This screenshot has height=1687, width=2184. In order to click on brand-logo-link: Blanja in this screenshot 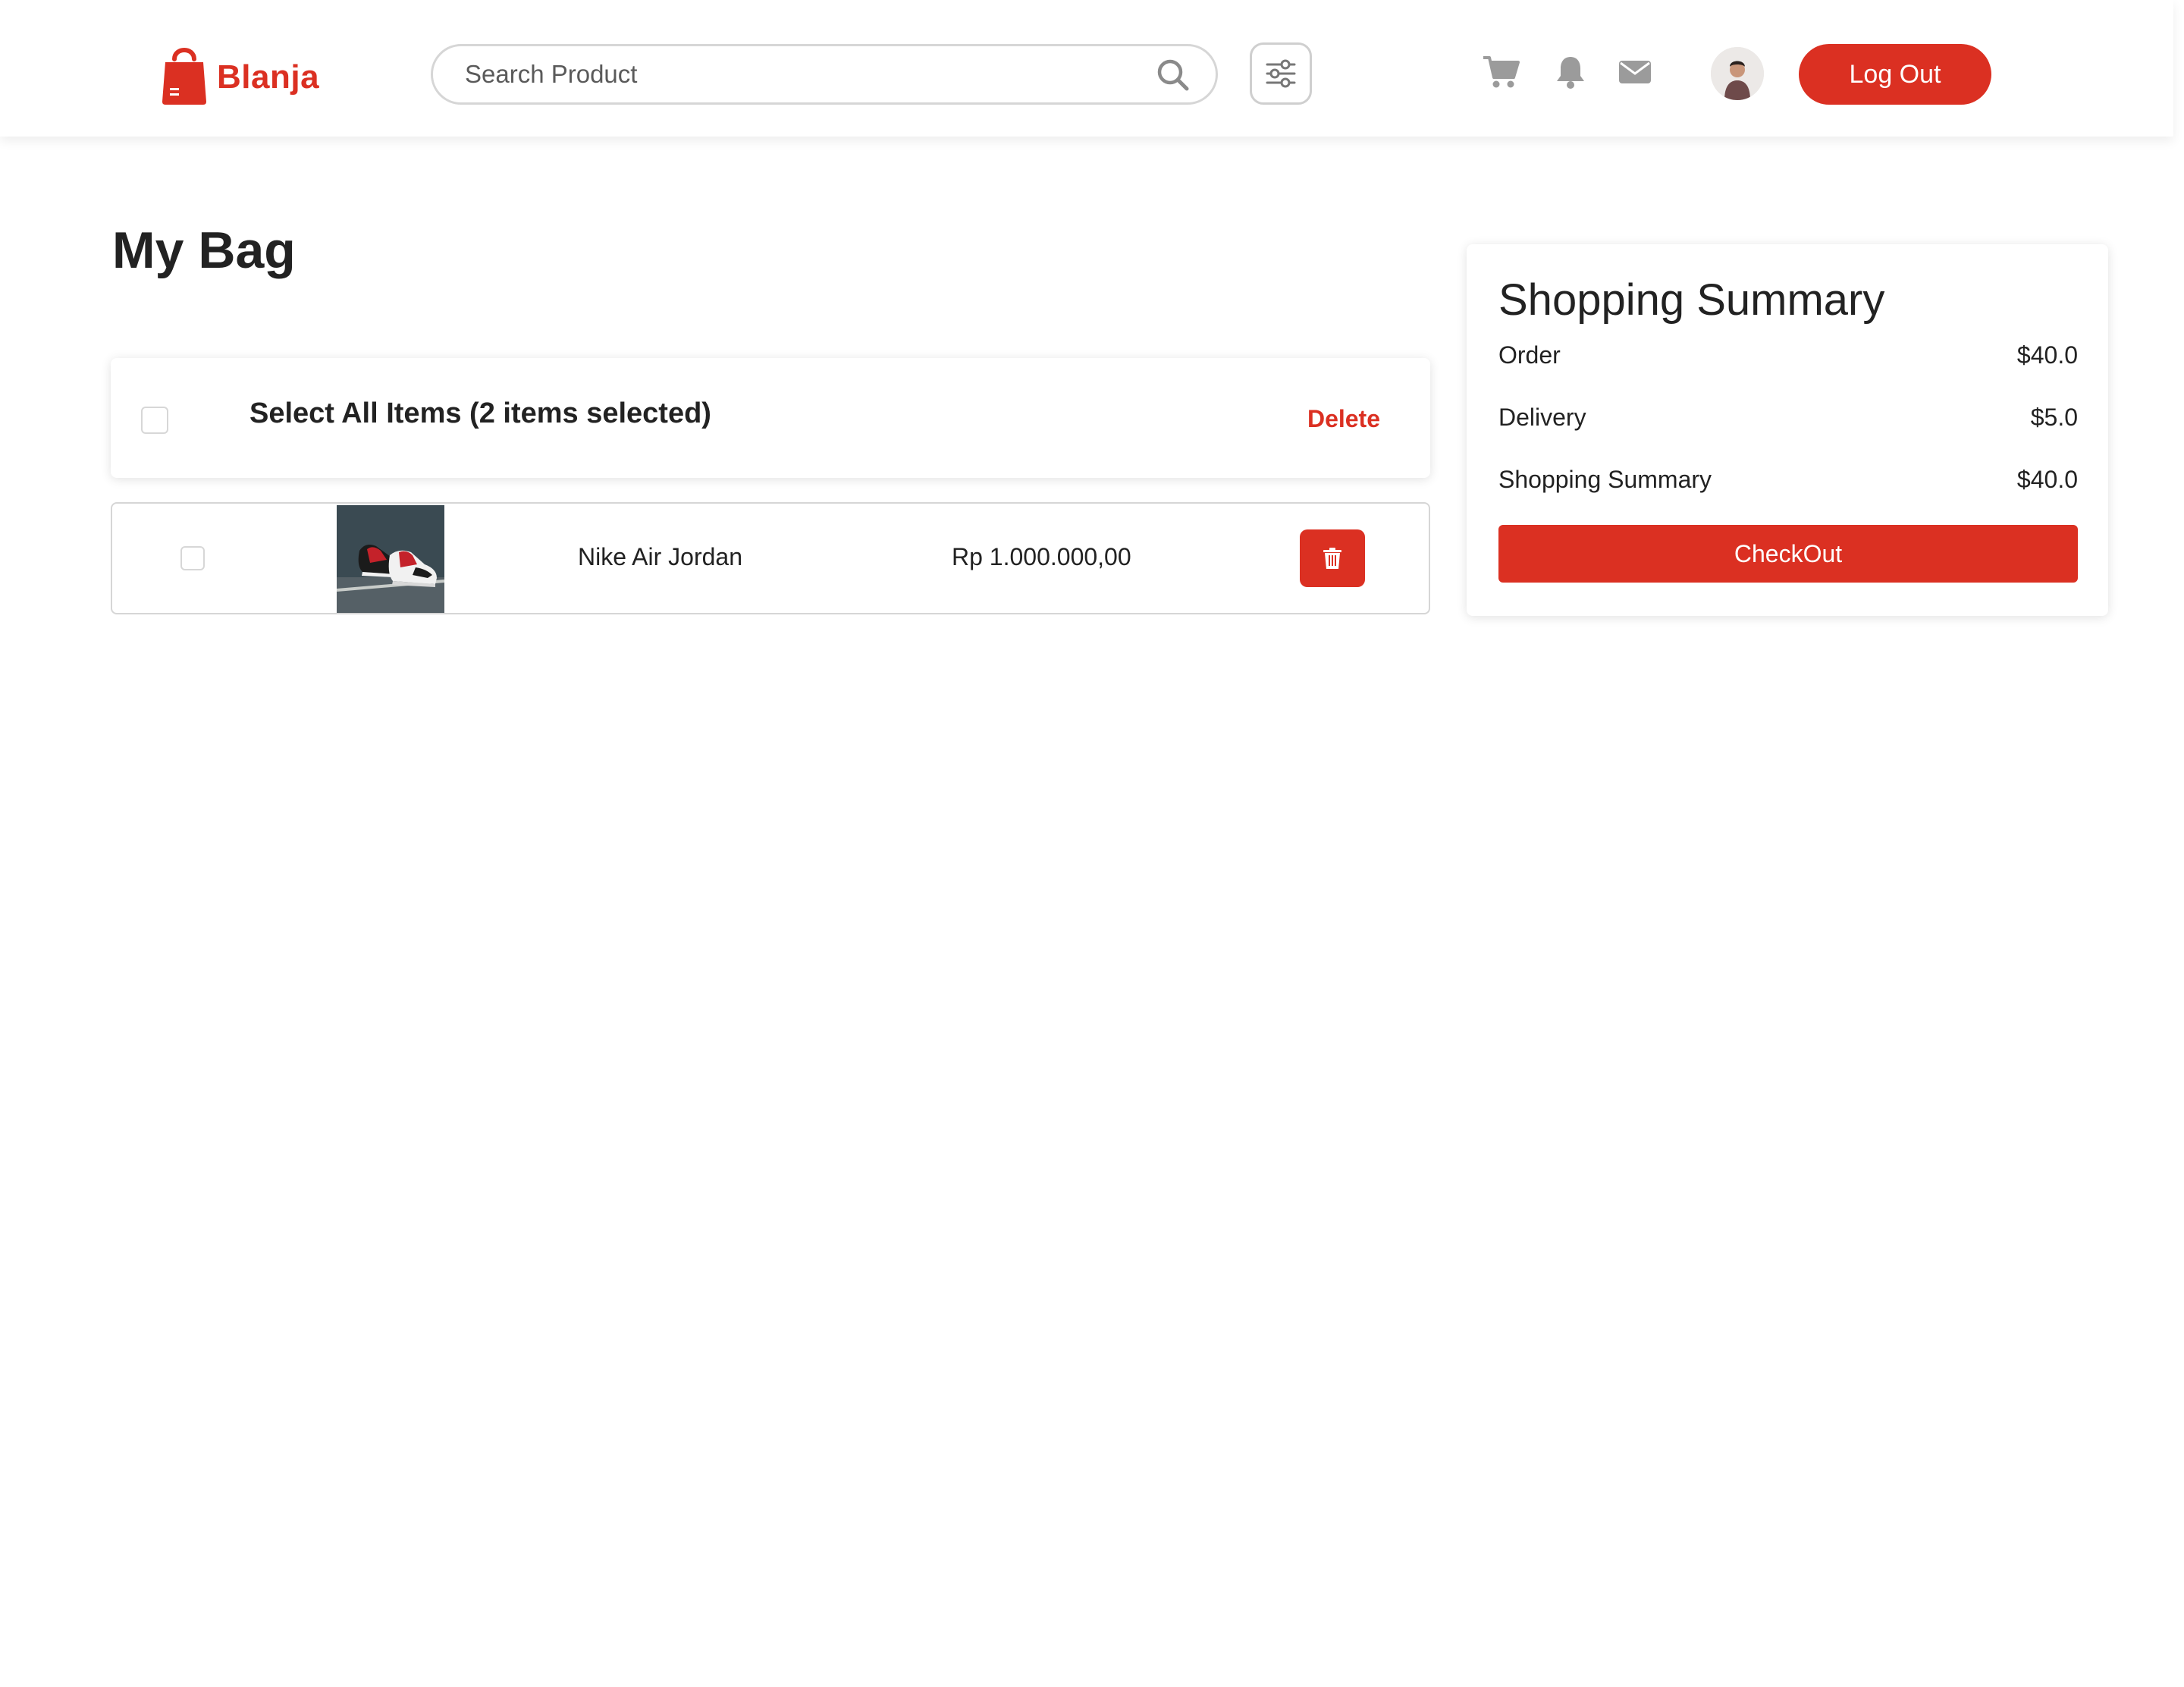, I will do `click(240, 73)`.